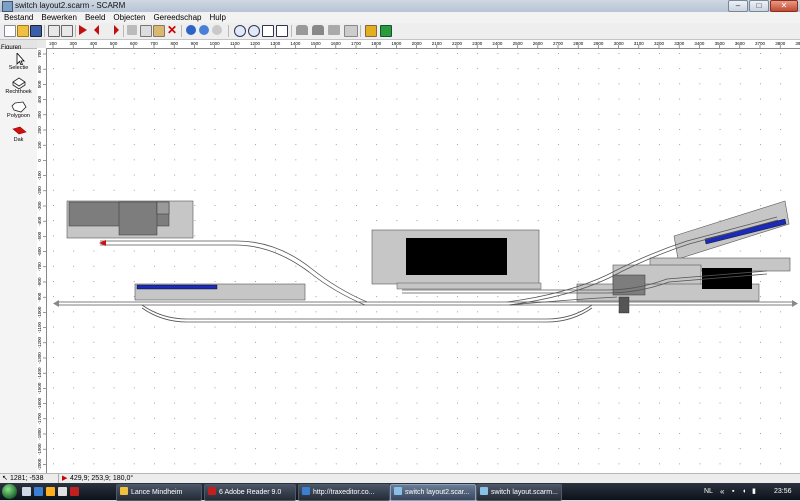 Image resolution: width=800 pixels, height=501 pixels. What do you see at coordinates (469, 286) in the screenshot?
I see `platform-center` at bounding box center [469, 286].